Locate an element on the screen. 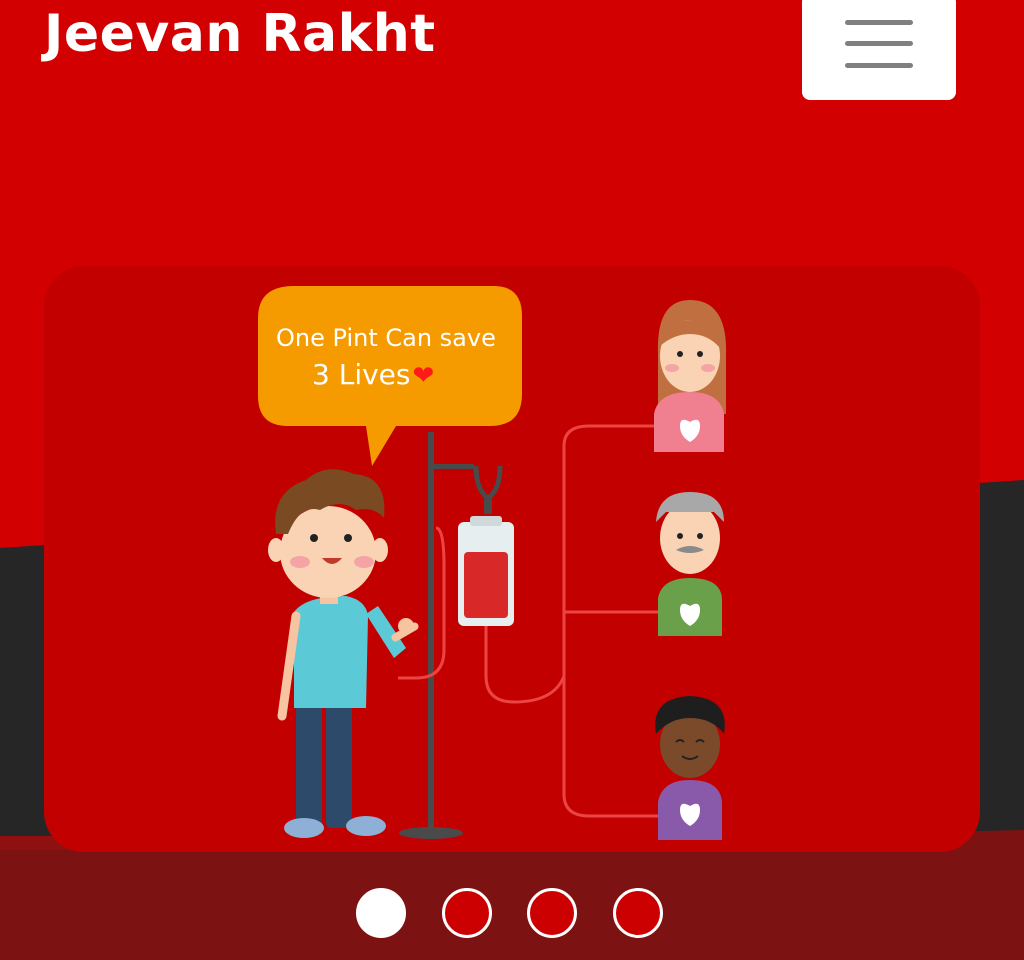 This screenshot has height=960, width=1024. heart-icon: ❤ is located at coordinates (423, 376).